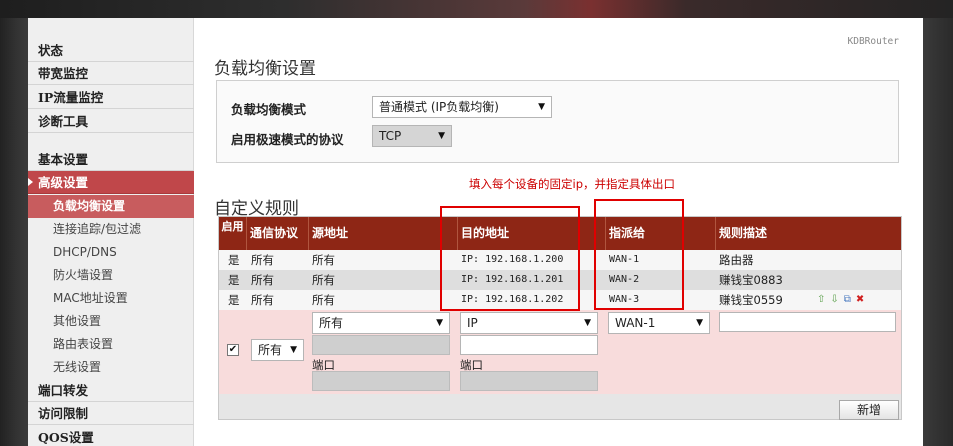 Image resolution: width=953 pixels, height=446 pixels. Describe the element at coordinates (529, 323) in the screenshot. I see `destination-select: IP ▼` at that location.